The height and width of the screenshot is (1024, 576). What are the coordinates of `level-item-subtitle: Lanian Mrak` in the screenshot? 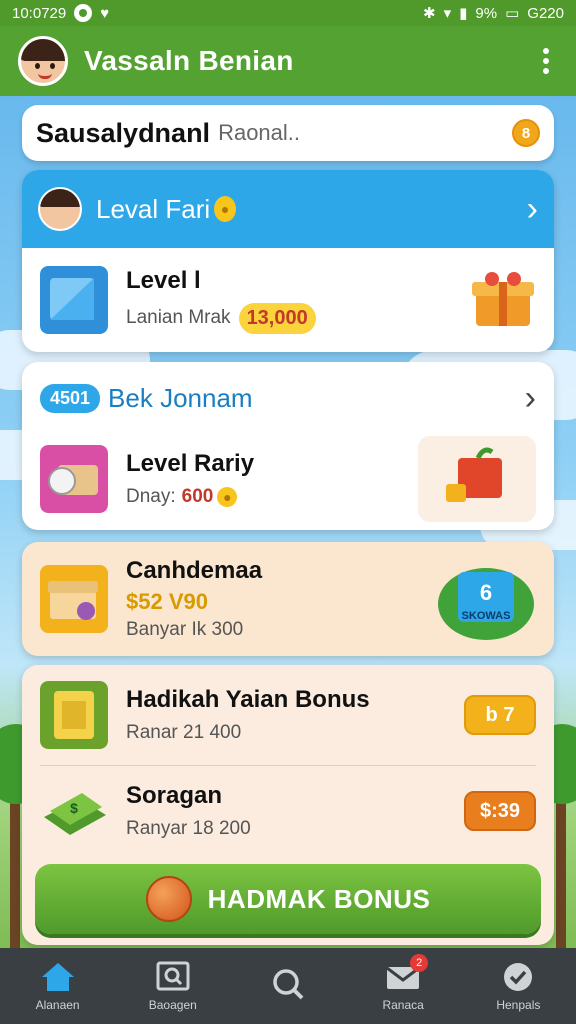 It's located at (178, 317).